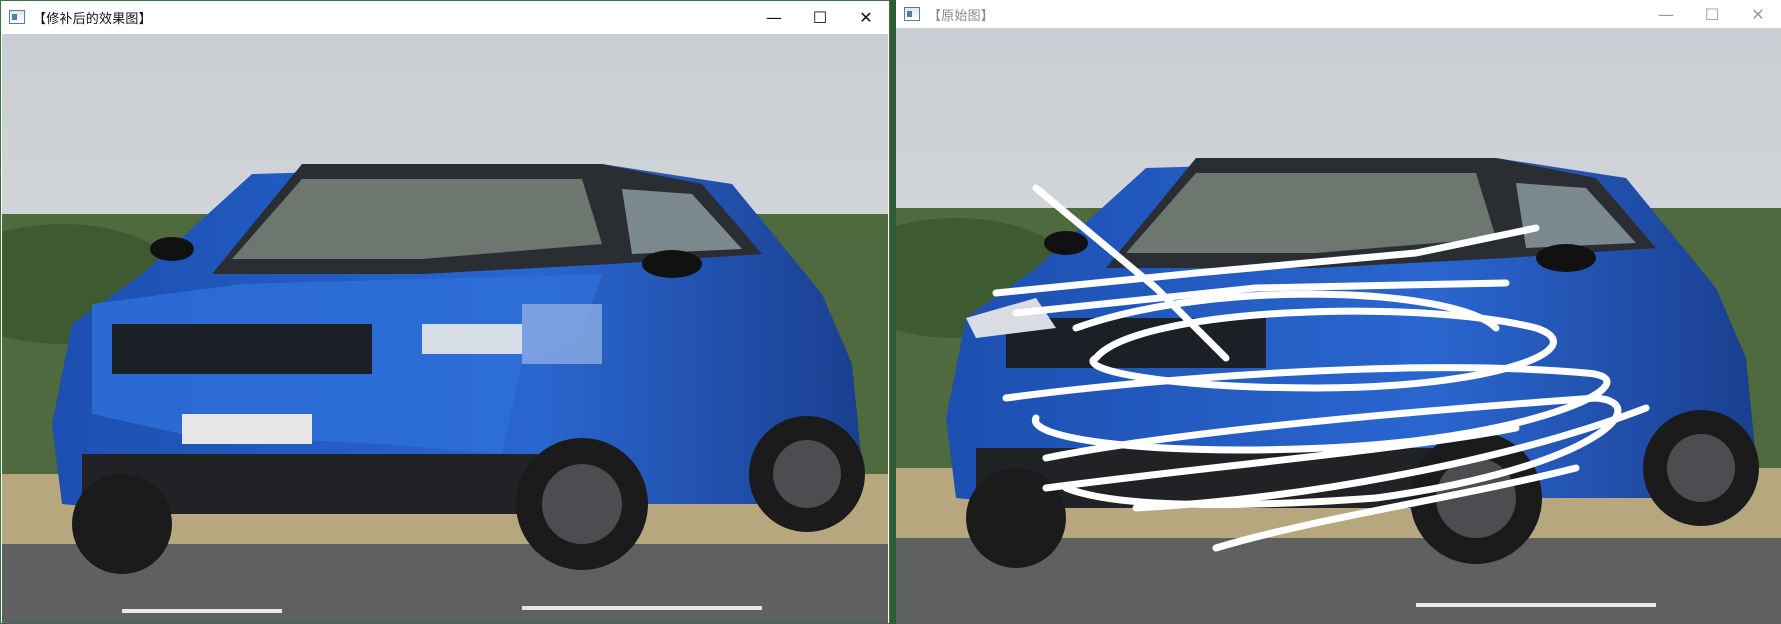 The image size is (1781, 624). Describe the element at coordinates (92, 19) in the screenshot. I see `window-title: 【修补后的效果图】` at that location.